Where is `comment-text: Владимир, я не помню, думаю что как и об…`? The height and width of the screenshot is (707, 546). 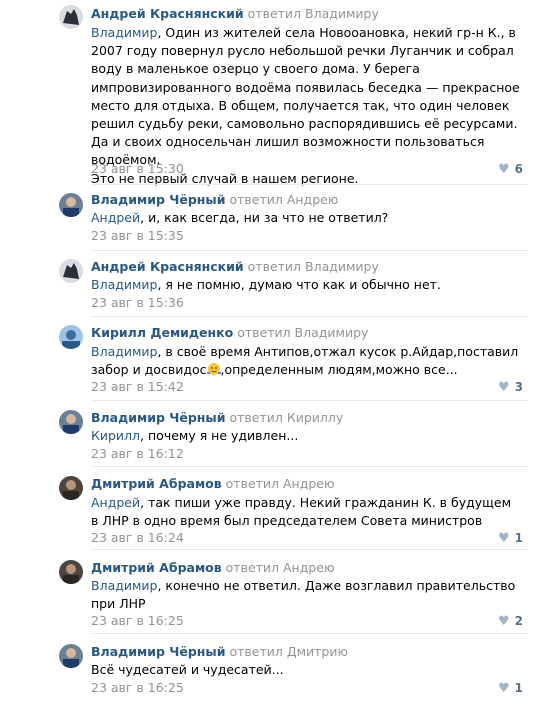 comment-text: Владимир, я не помню, думаю что как и об… is located at coordinates (306, 285).